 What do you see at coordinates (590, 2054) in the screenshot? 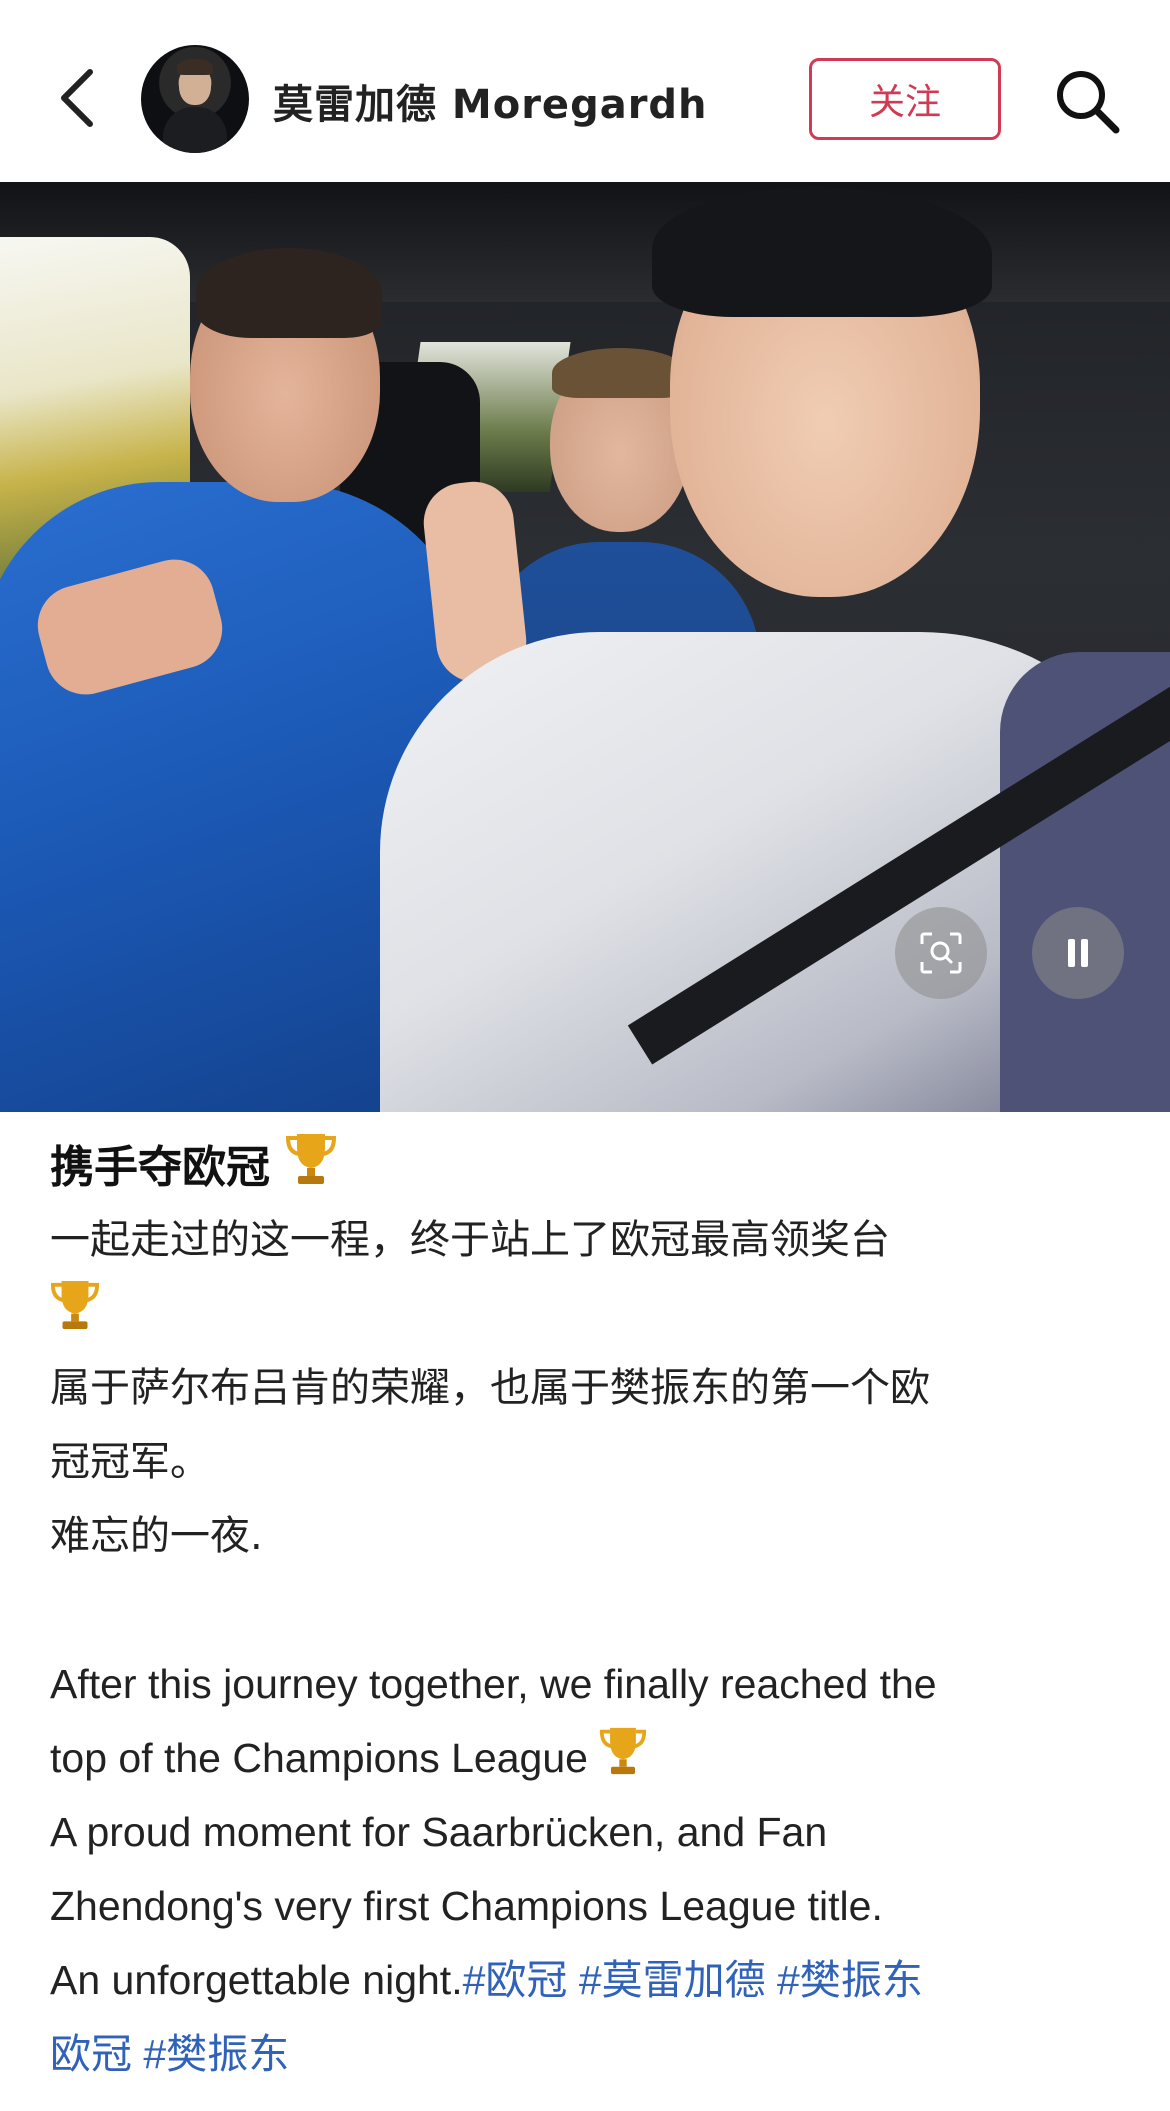
I see `en-line-6: 欧冠 #樊振东` at bounding box center [590, 2054].